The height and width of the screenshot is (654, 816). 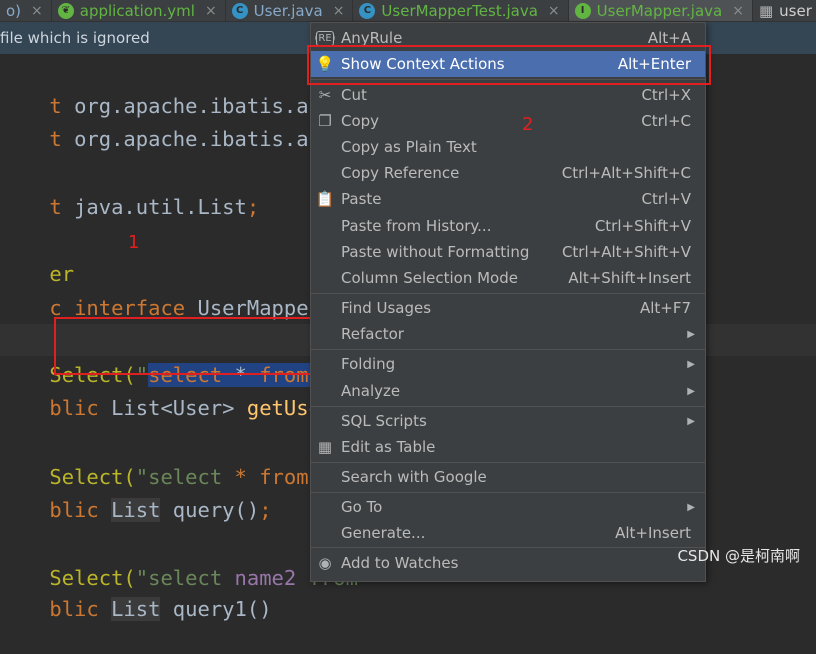 What do you see at coordinates (325, 95) in the screenshot?
I see `scissors-icon: ✂` at bounding box center [325, 95].